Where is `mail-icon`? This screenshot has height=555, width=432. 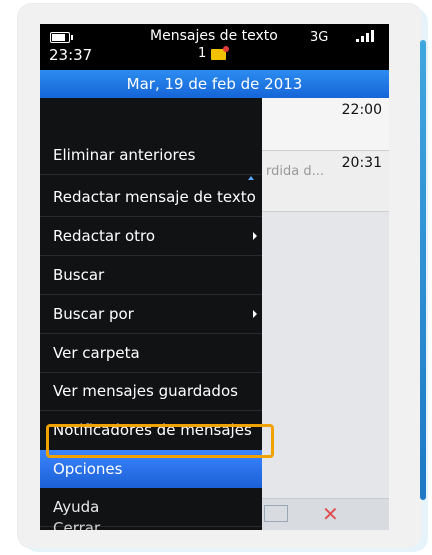 mail-icon is located at coordinates (276, 513).